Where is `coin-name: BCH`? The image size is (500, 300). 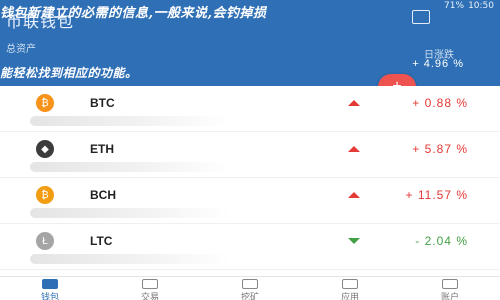 coin-name: BCH is located at coordinates (103, 195).